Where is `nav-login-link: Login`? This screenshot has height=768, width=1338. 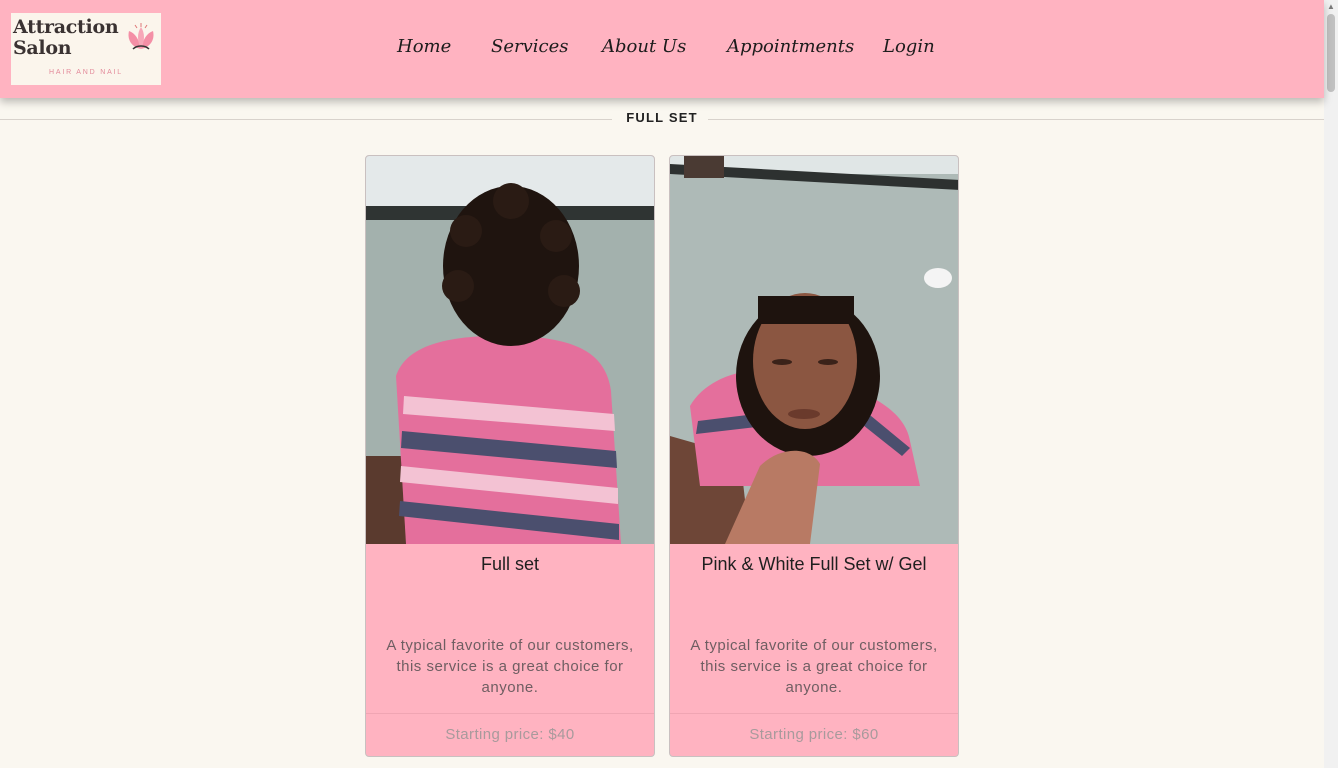 nav-login-link: Login is located at coordinates (909, 49).